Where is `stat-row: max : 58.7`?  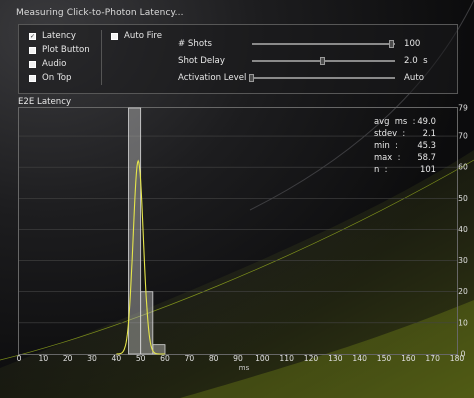
stat-row: max : 58.7 is located at coordinates (405, 157).